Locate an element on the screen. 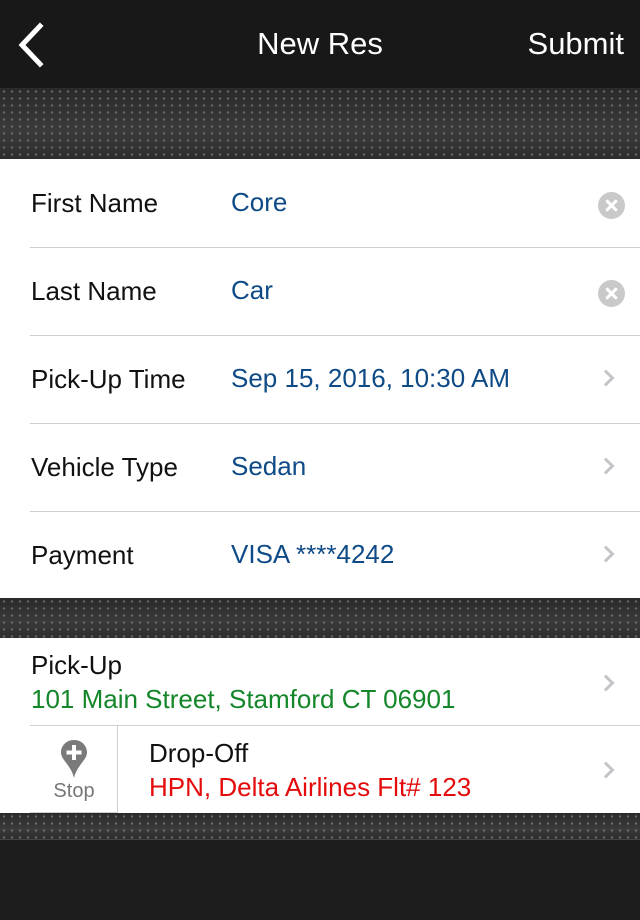 The width and height of the screenshot is (640, 920). payment-row: Payment VISA ****4242 is located at coordinates (320, 555).